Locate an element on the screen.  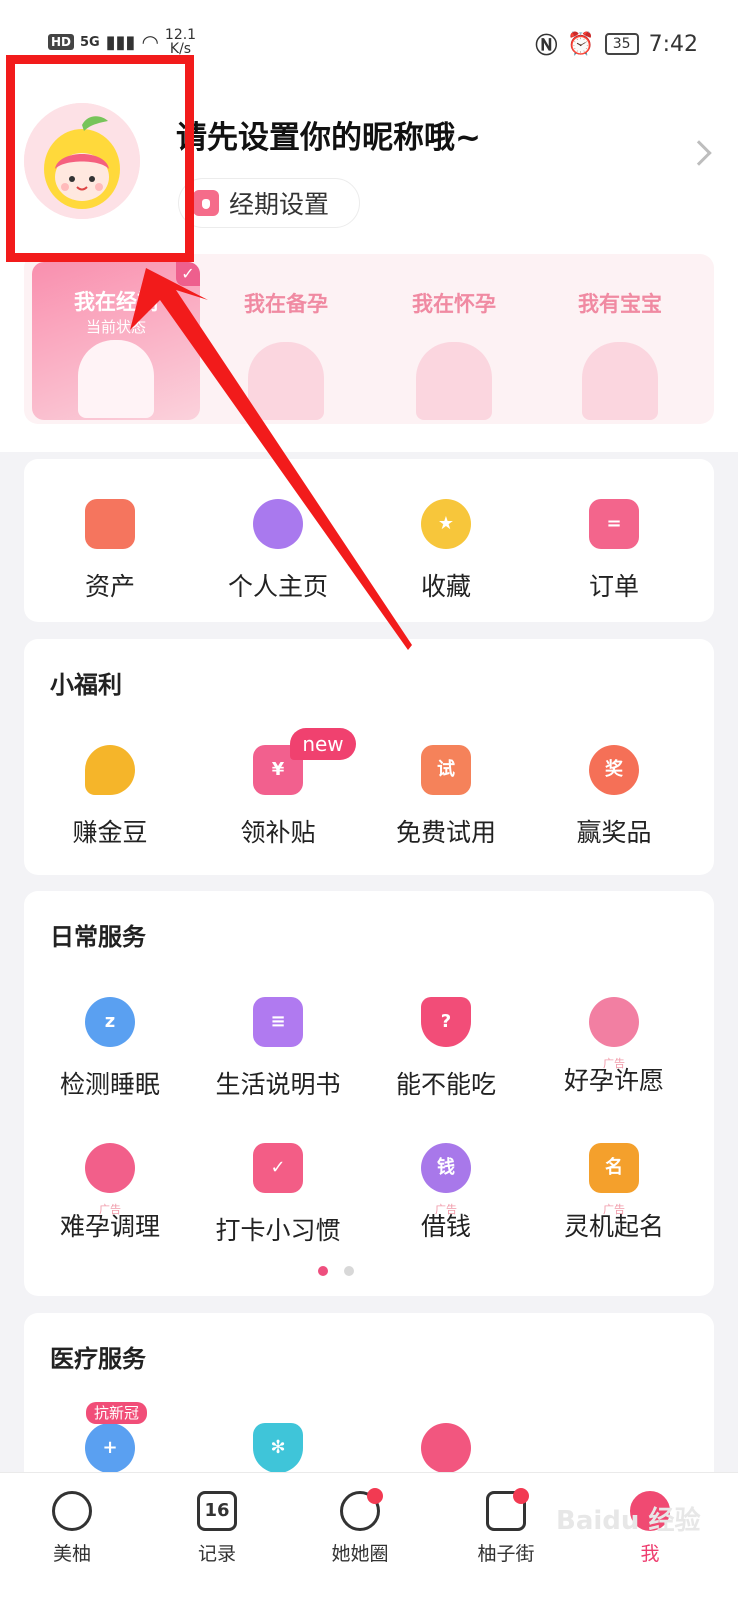
daily-services-title: 日常服务 is located at coordinates (98, 937).